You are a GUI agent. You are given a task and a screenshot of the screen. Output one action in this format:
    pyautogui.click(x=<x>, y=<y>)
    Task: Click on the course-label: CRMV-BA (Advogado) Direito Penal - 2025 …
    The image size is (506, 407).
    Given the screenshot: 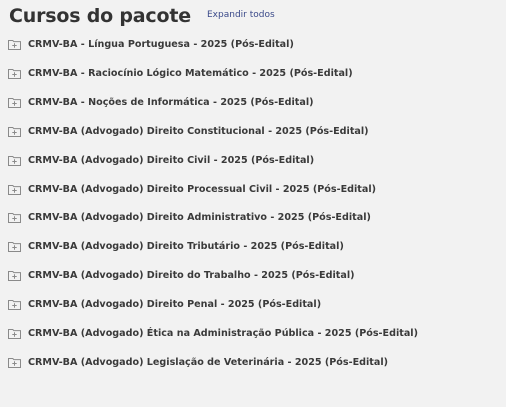 What is the action you would take?
    pyautogui.click(x=175, y=304)
    